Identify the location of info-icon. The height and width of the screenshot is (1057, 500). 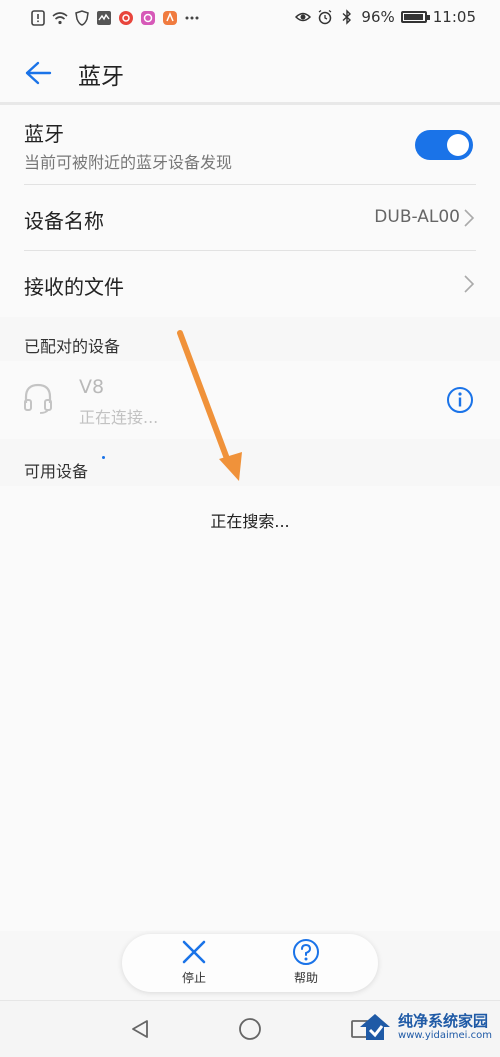
(460, 400).